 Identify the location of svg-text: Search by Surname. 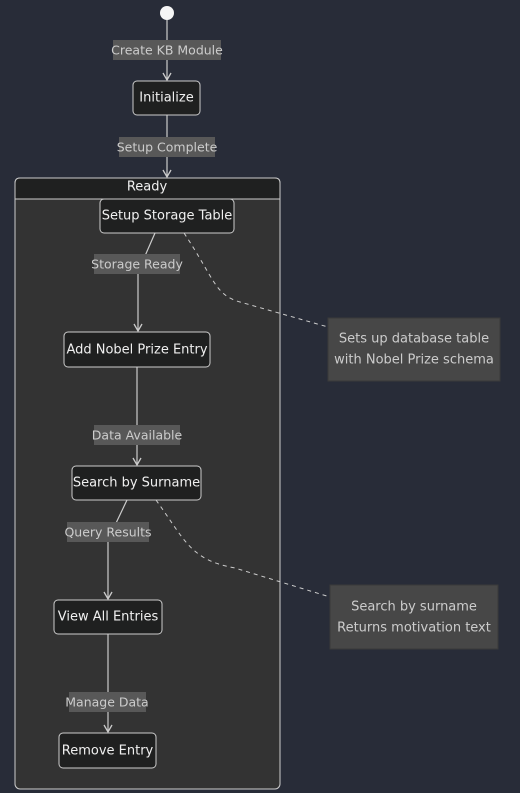
(136, 483).